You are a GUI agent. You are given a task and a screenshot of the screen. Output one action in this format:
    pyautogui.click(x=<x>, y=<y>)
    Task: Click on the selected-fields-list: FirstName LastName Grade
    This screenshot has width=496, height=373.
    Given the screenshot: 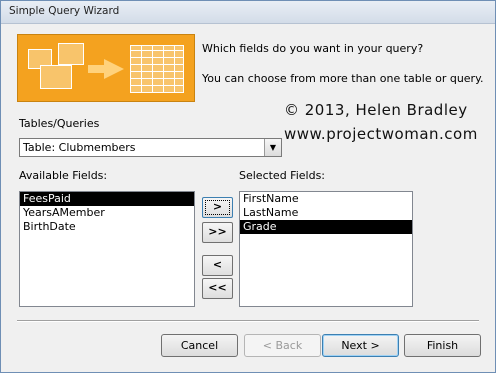 What is the action you would take?
    pyautogui.click(x=326, y=249)
    